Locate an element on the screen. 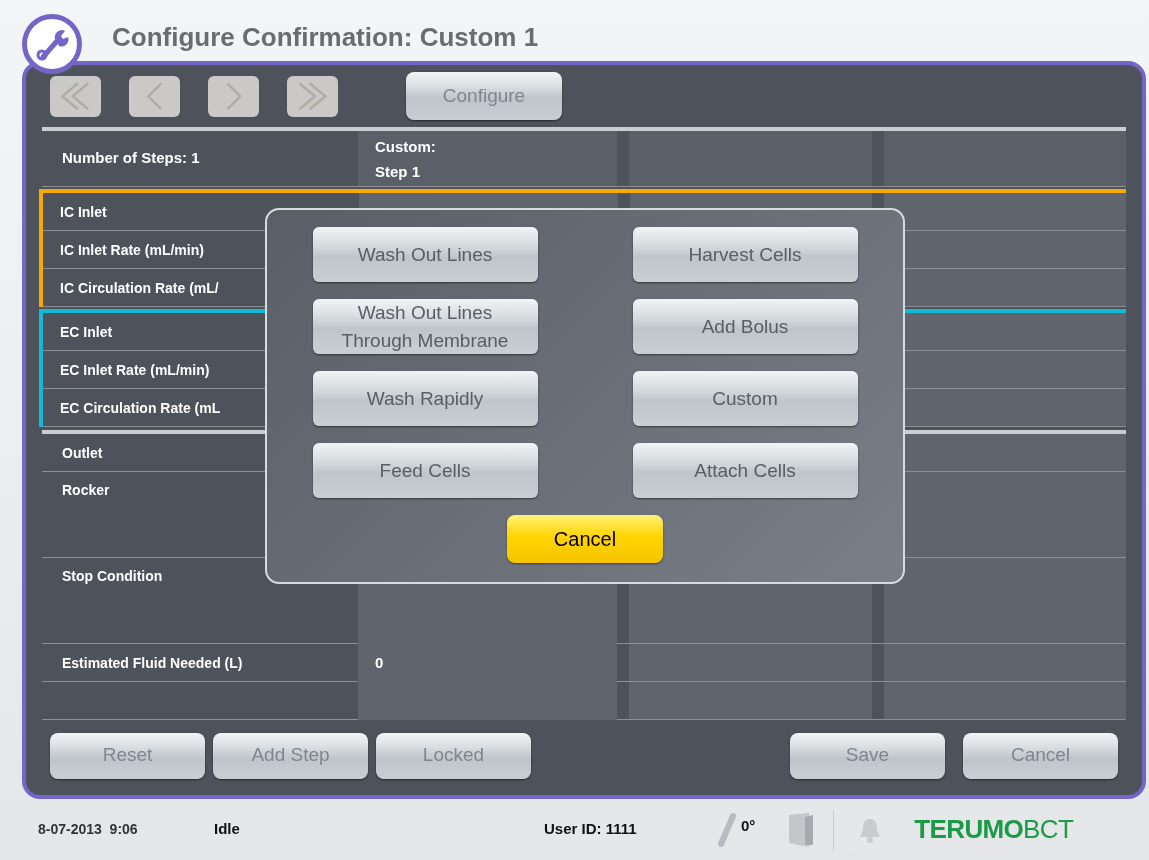 Image resolution: width=1149 pixels, height=860 pixels. procedure-option-button: Wash Out Lines is located at coordinates (425, 254).